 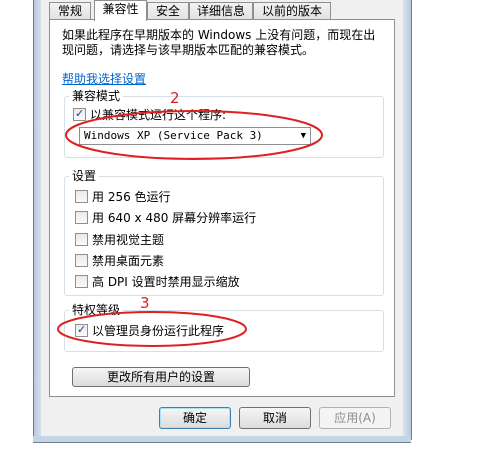 What do you see at coordinates (96, 310) in the screenshot?
I see `privilege-group-label: 特权等级` at bounding box center [96, 310].